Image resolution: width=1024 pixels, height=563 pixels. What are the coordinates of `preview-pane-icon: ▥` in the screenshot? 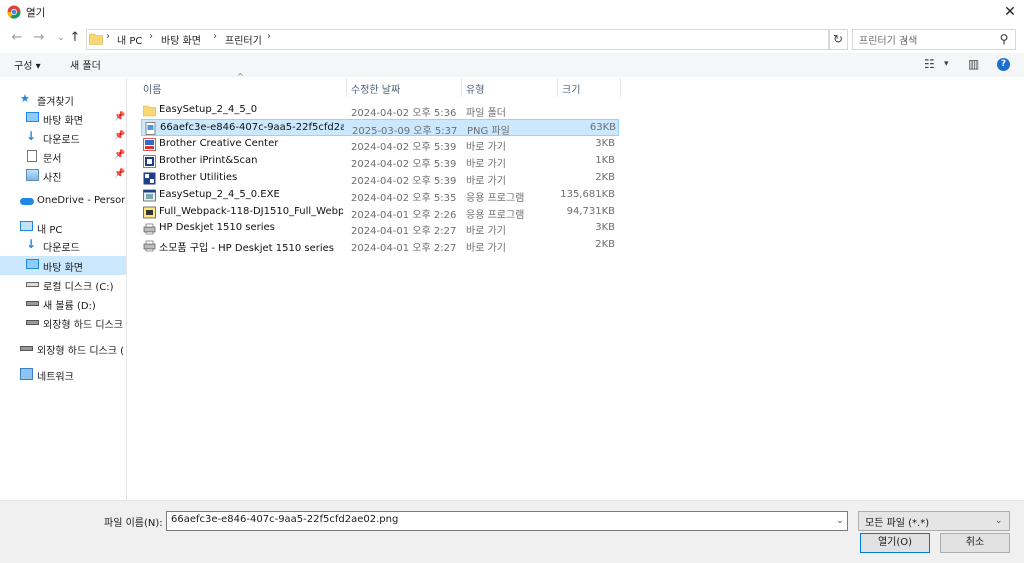 It's located at (973, 64).